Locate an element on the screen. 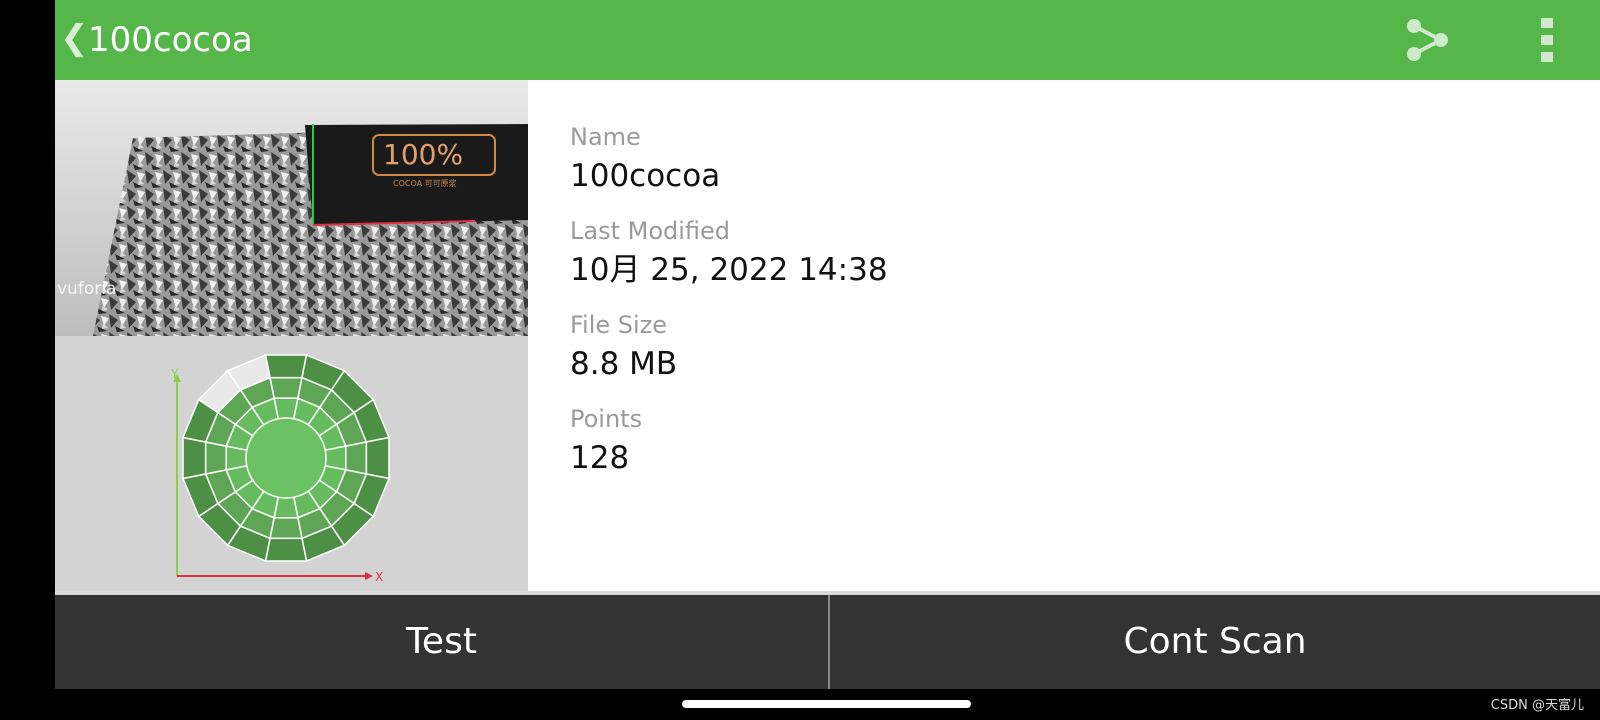 Image resolution: width=1600 pixels, height=720 pixels. file-size-value: 8.8 MB is located at coordinates (624, 364).